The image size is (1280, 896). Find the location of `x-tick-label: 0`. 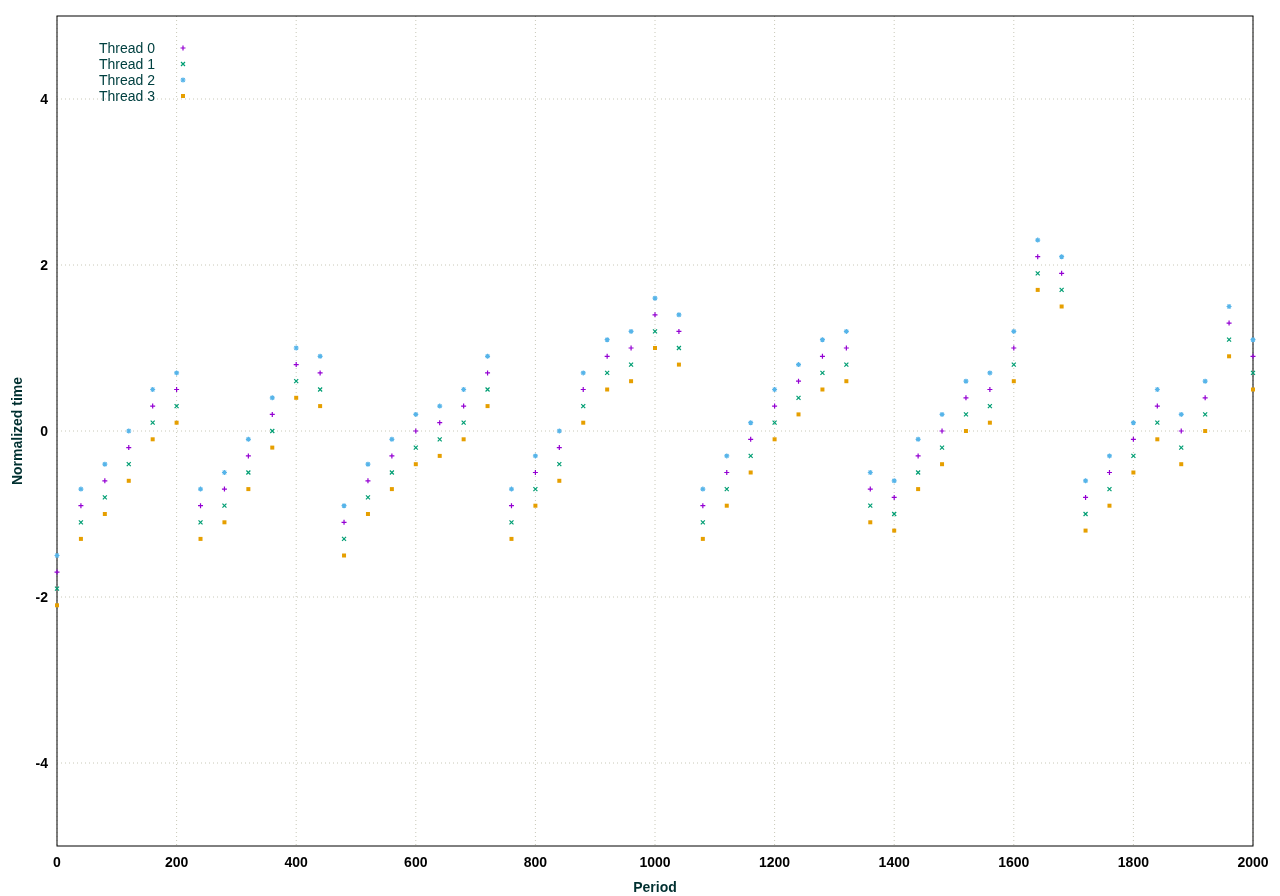

x-tick-label: 0 is located at coordinates (57, 862).